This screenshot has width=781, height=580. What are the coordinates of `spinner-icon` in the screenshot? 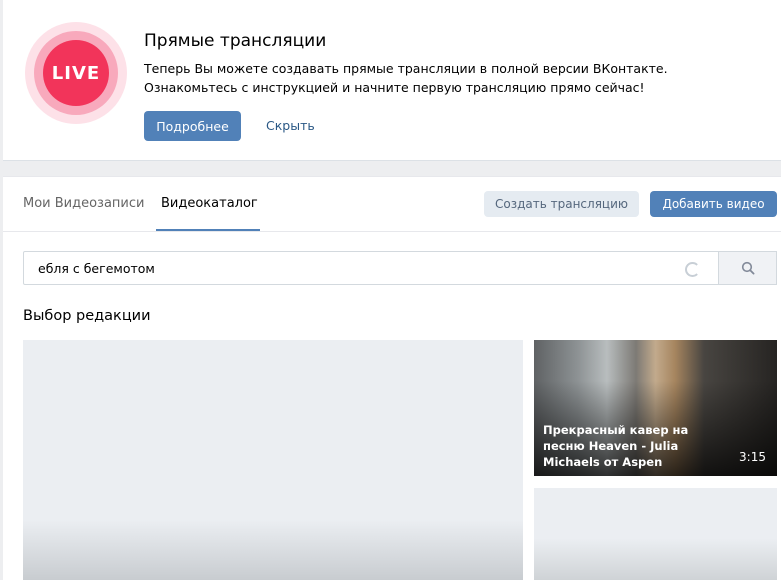 It's located at (692, 269).